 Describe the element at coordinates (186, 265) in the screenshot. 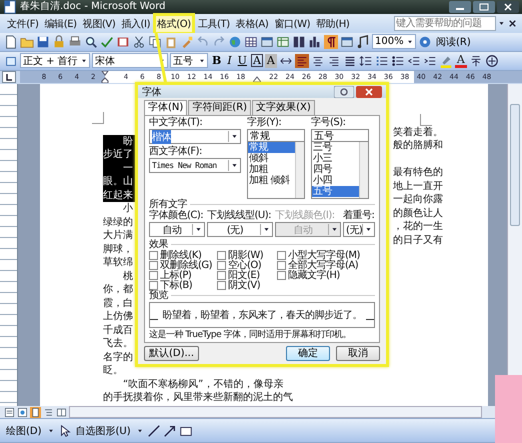

I see `checkbox-label: 双删除线(G)` at that location.